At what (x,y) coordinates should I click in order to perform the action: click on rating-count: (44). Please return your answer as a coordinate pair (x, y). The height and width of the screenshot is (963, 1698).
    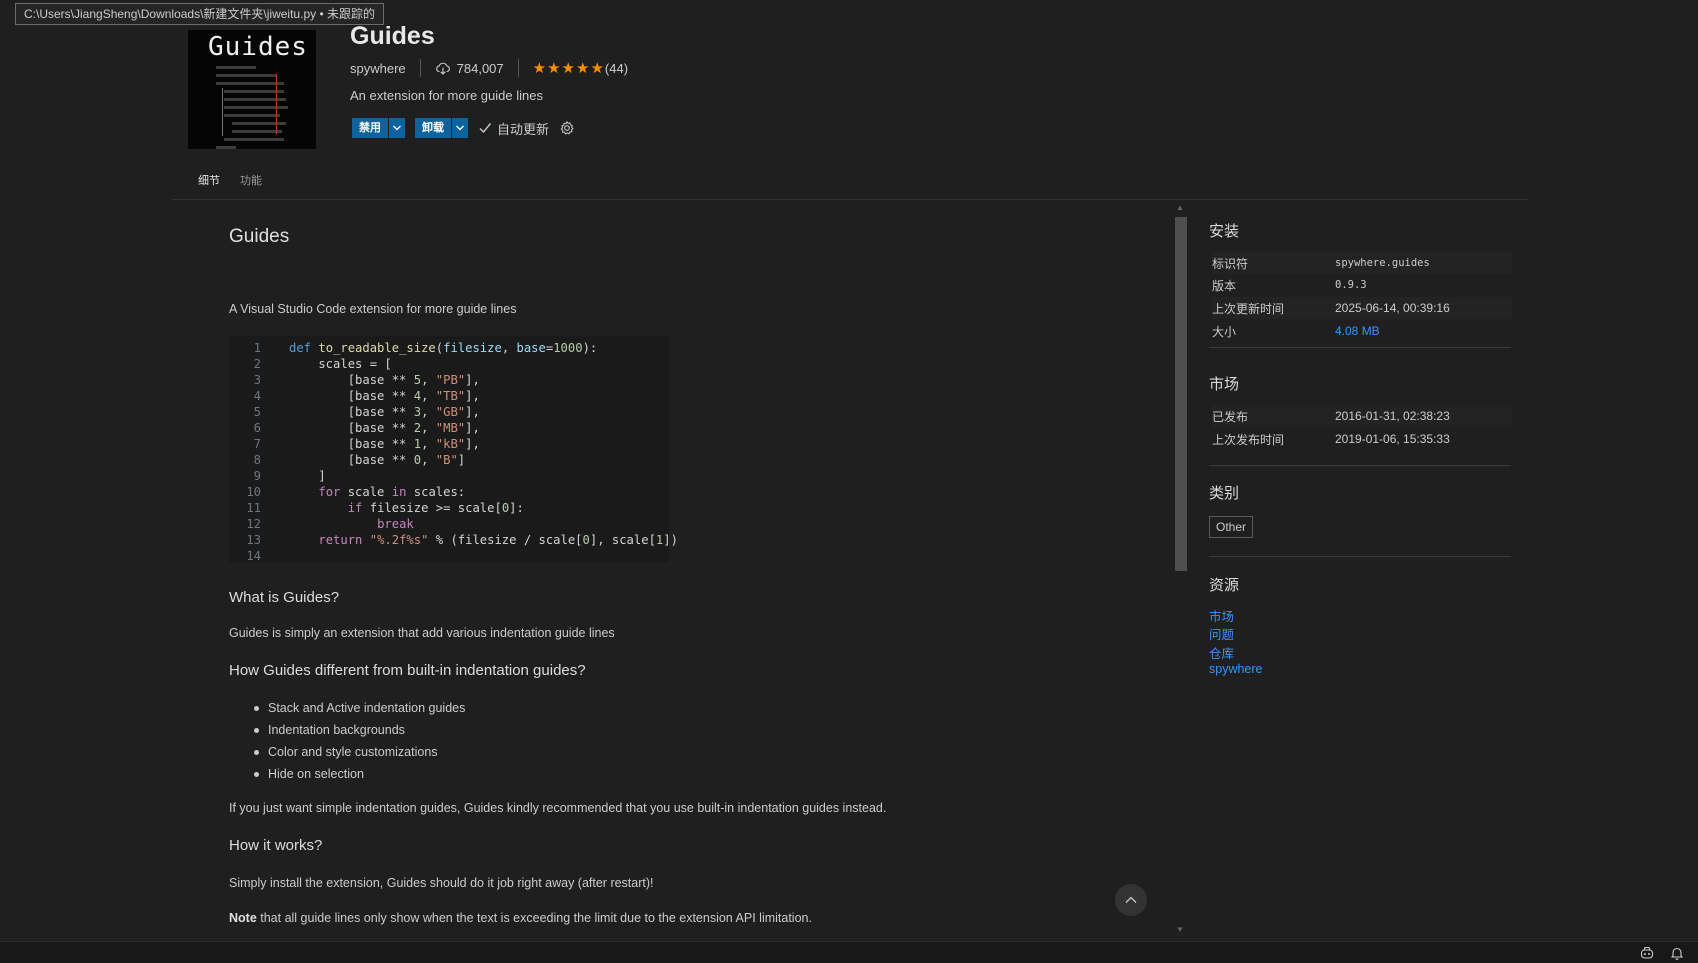
    Looking at the image, I should click on (616, 68).